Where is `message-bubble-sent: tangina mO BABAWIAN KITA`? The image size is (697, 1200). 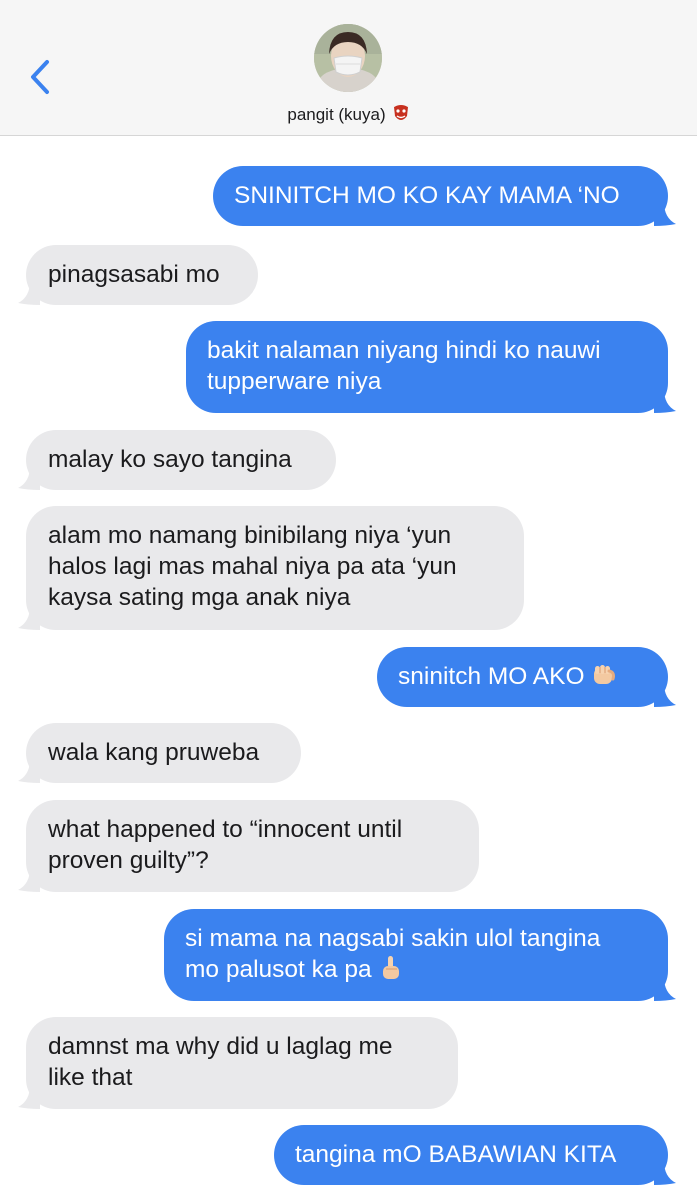 message-bubble-sent: tangina mO BABAWIAN KITA is located at coordinates (475, 1155).